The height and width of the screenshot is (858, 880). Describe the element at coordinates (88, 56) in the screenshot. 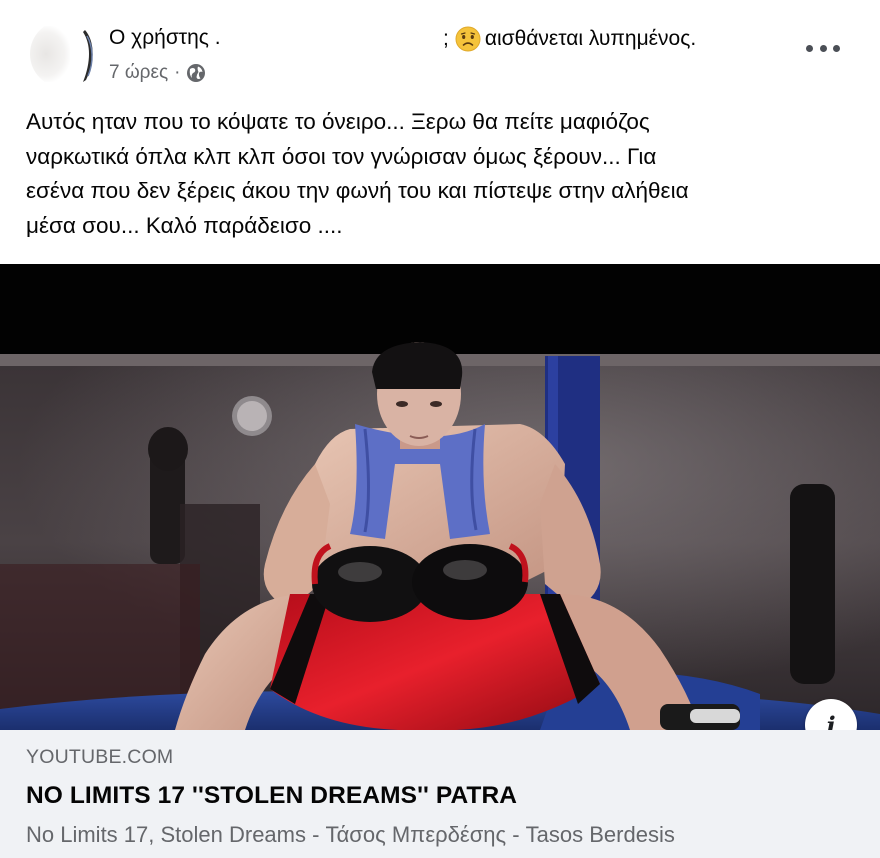

I see `avatar-edge` at that location.